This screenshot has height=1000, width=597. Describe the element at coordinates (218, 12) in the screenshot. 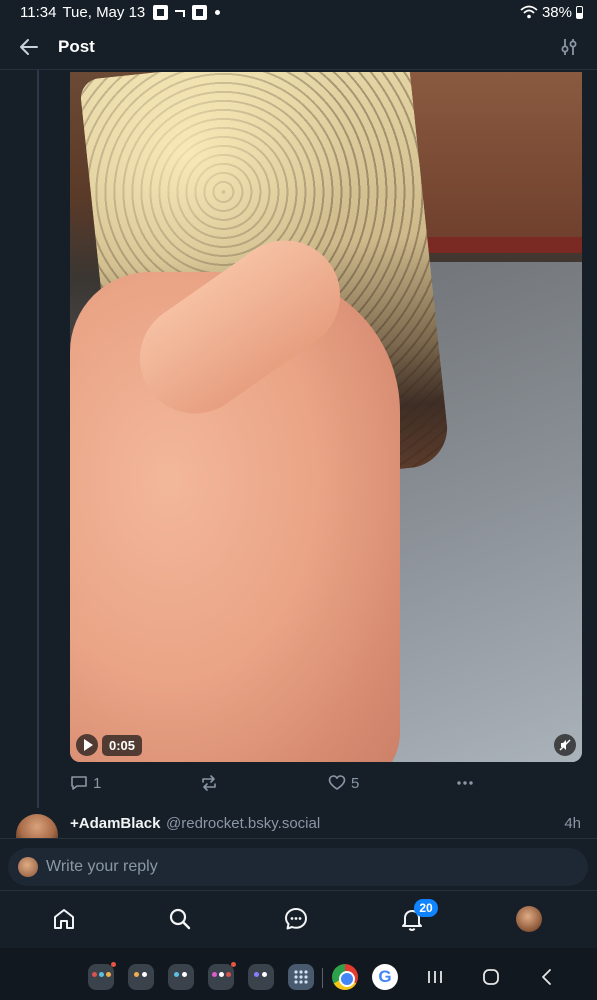

I see `more-notifications-dot-icon` at that location.